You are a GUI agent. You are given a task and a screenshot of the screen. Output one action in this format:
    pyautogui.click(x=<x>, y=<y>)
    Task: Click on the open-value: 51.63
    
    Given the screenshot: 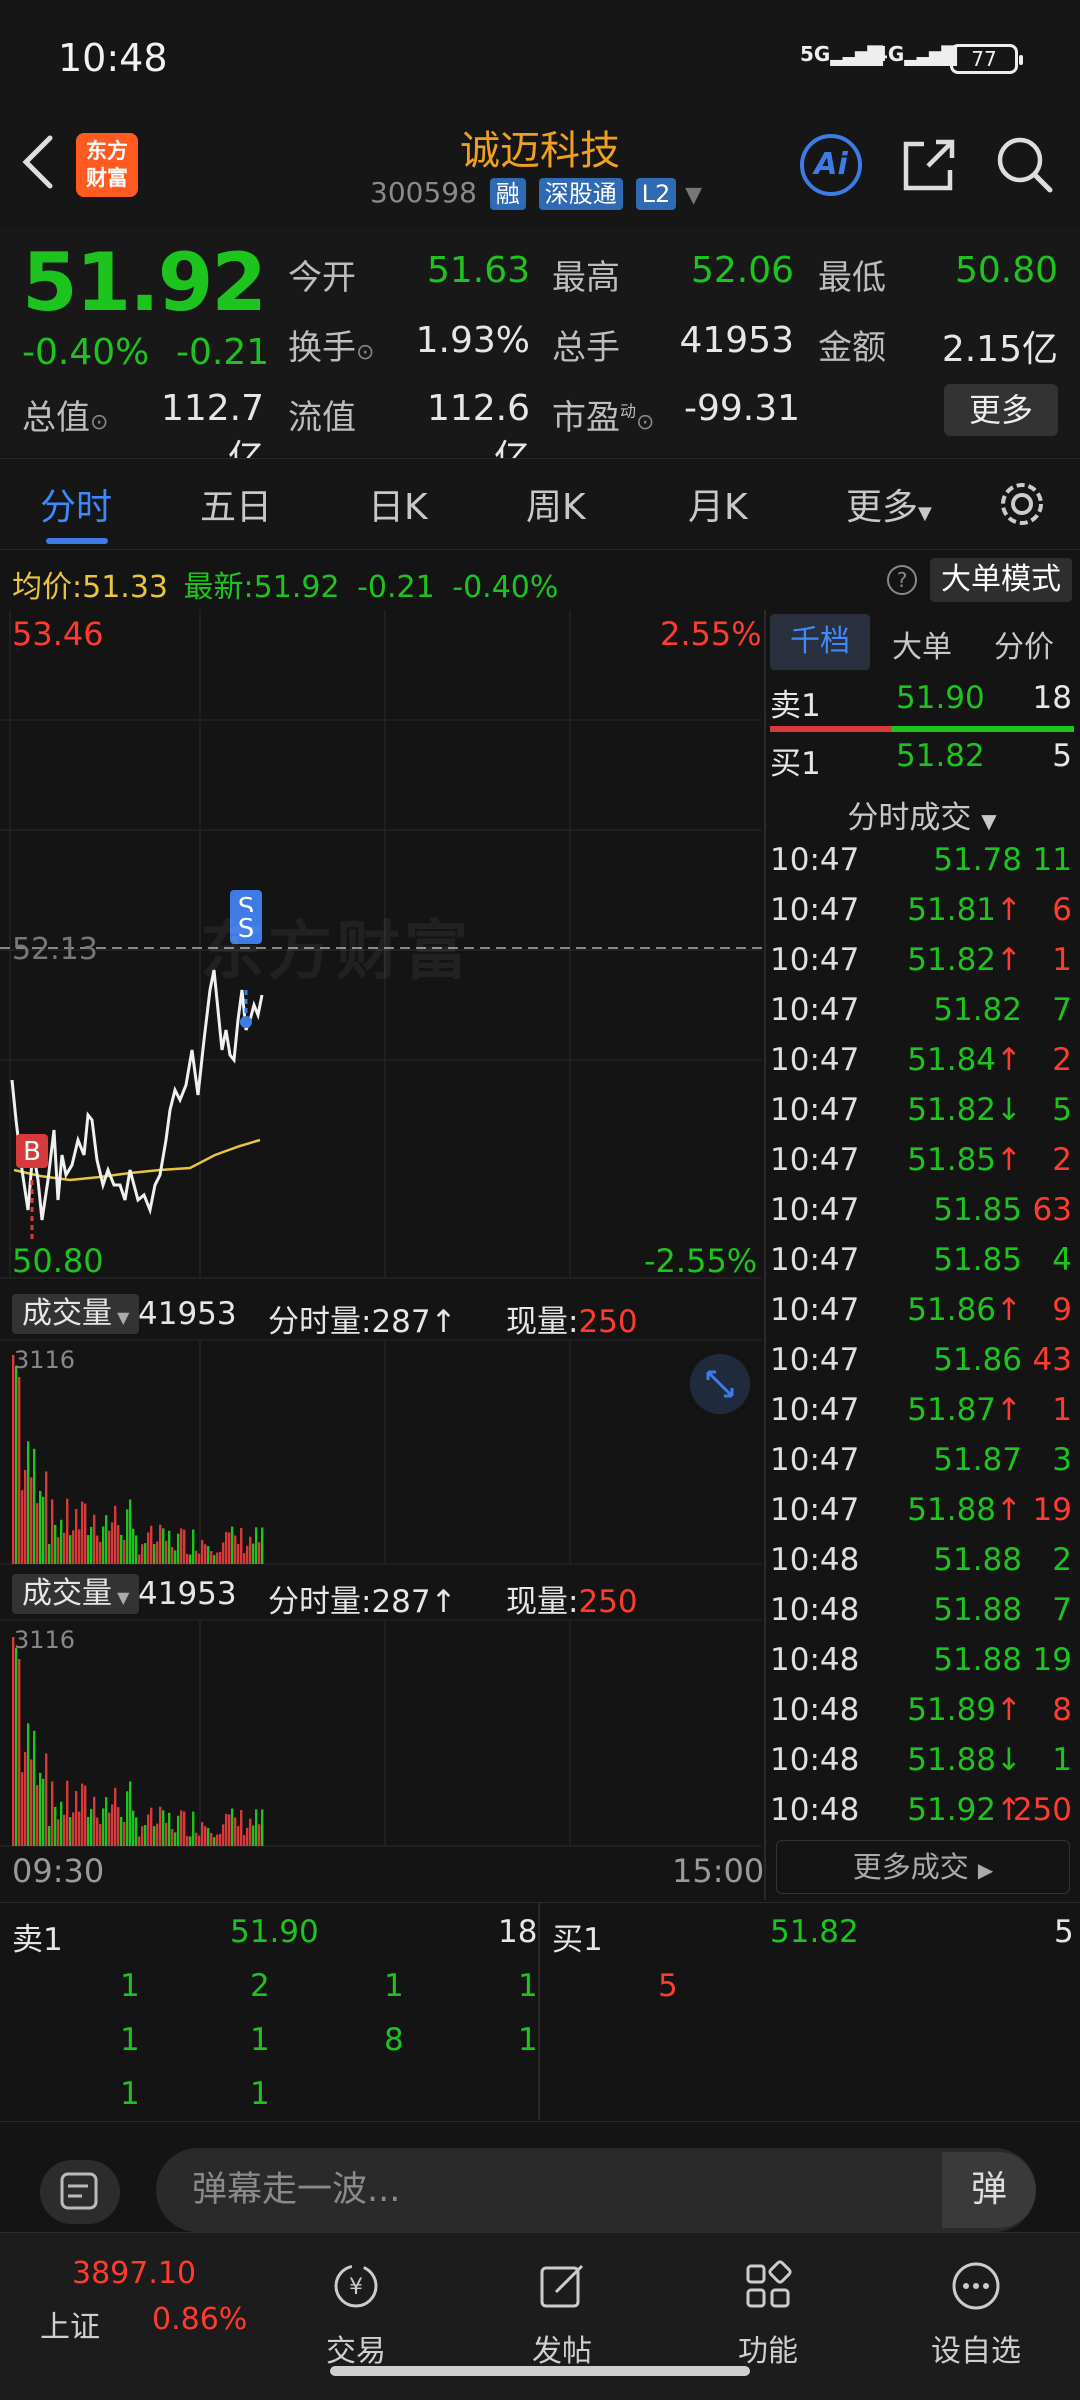 What is the action you would take?
    pyautogui.click(x=478, y=270)
    